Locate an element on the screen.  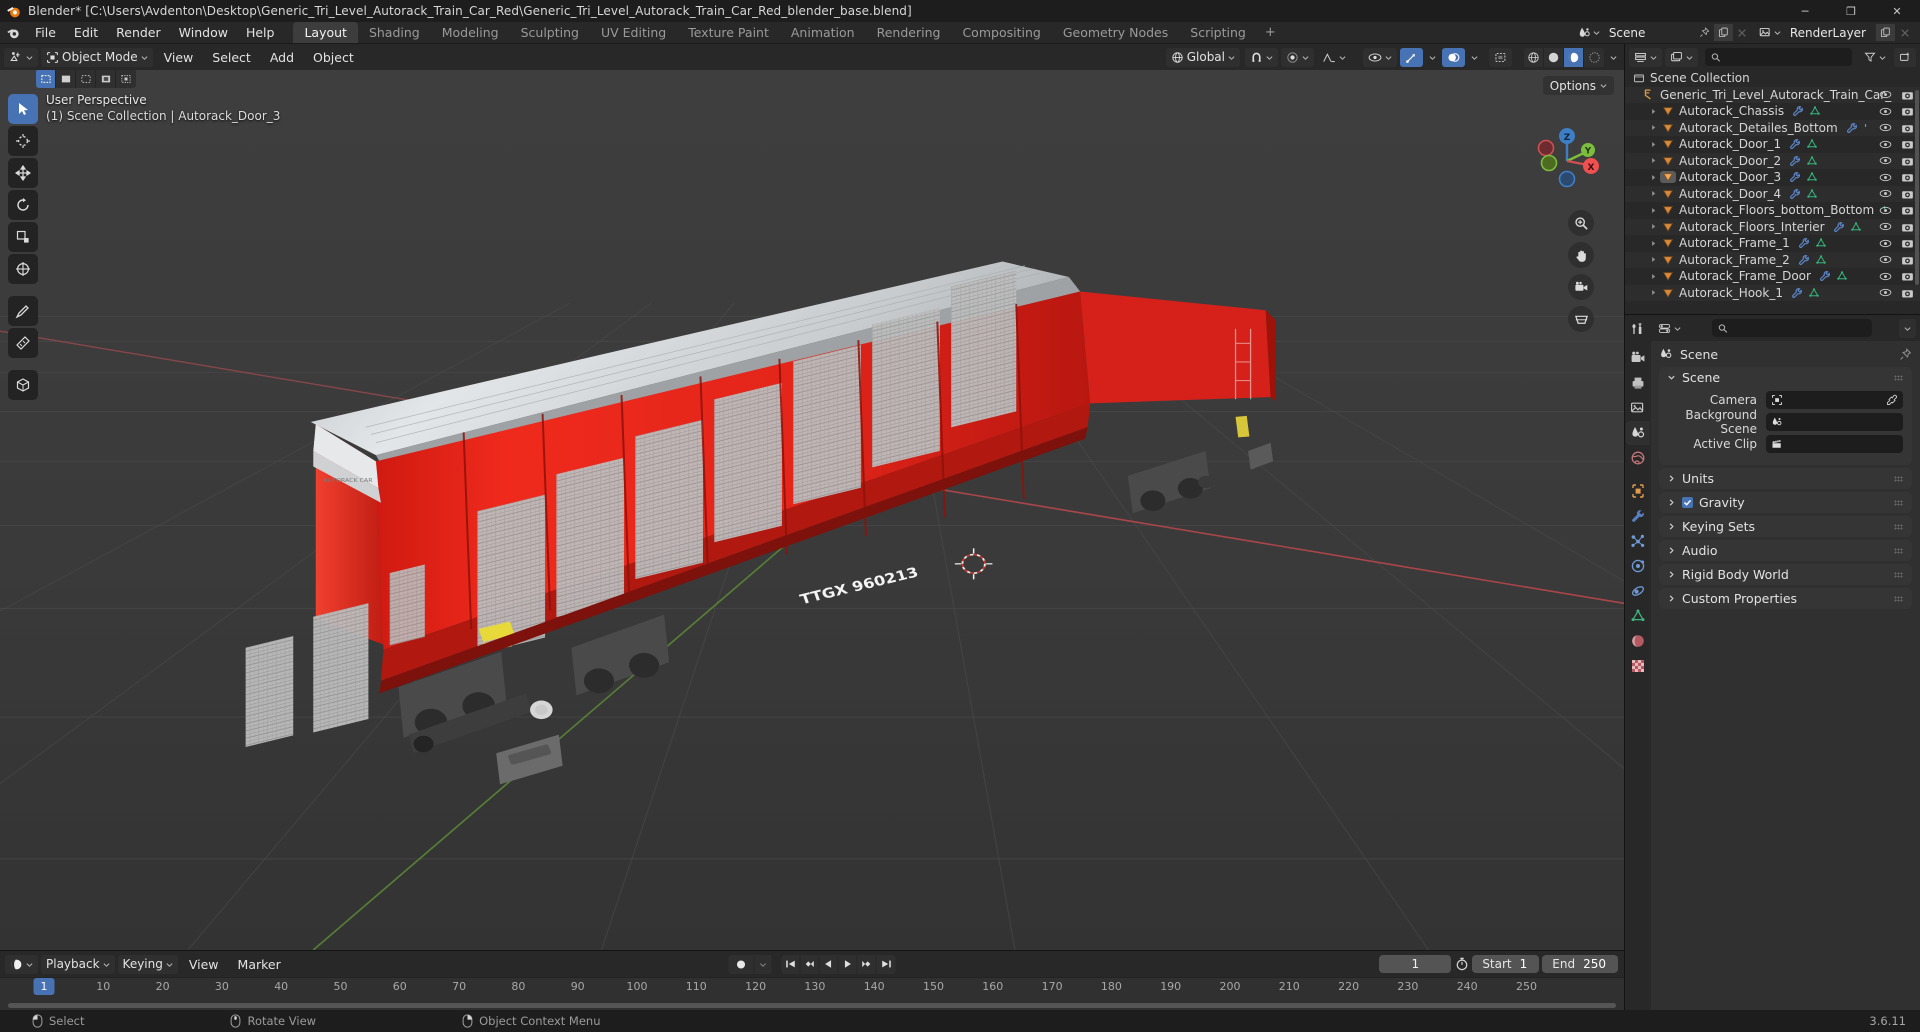
tab-layout: Layout is located at coordinates (325, 32).